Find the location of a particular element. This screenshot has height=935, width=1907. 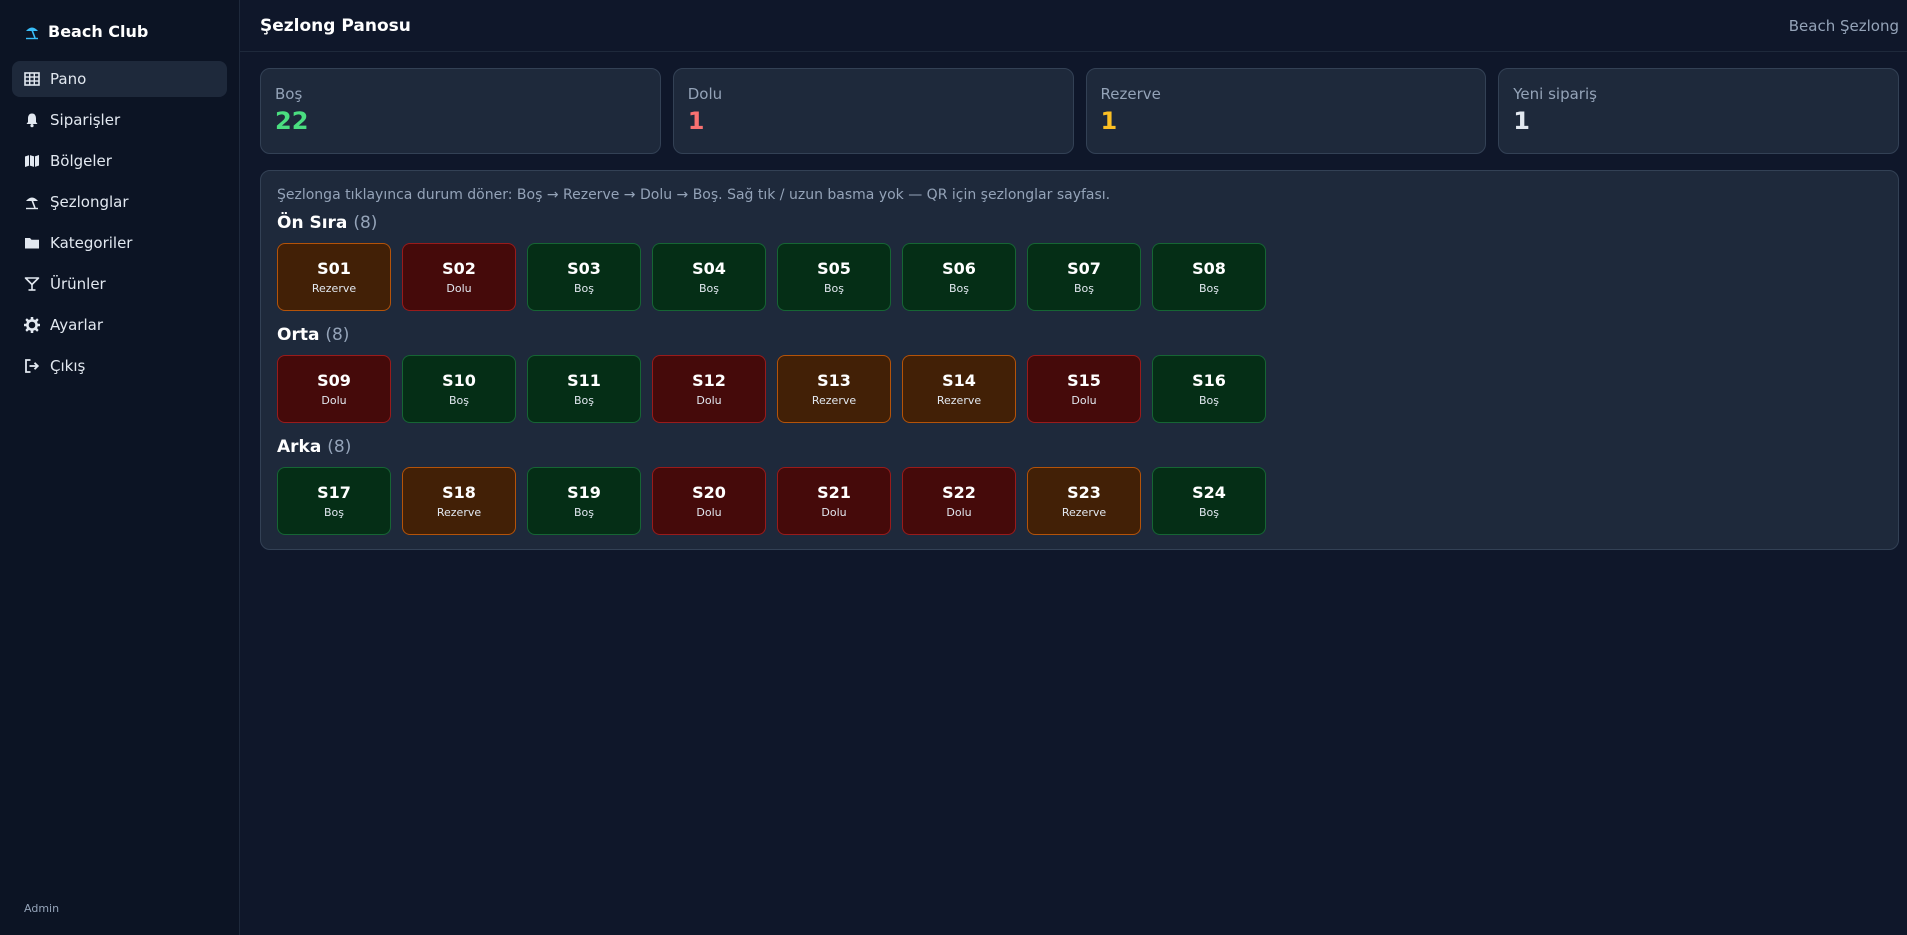

lounger-code: S14 is located at coordinates (959, 380).